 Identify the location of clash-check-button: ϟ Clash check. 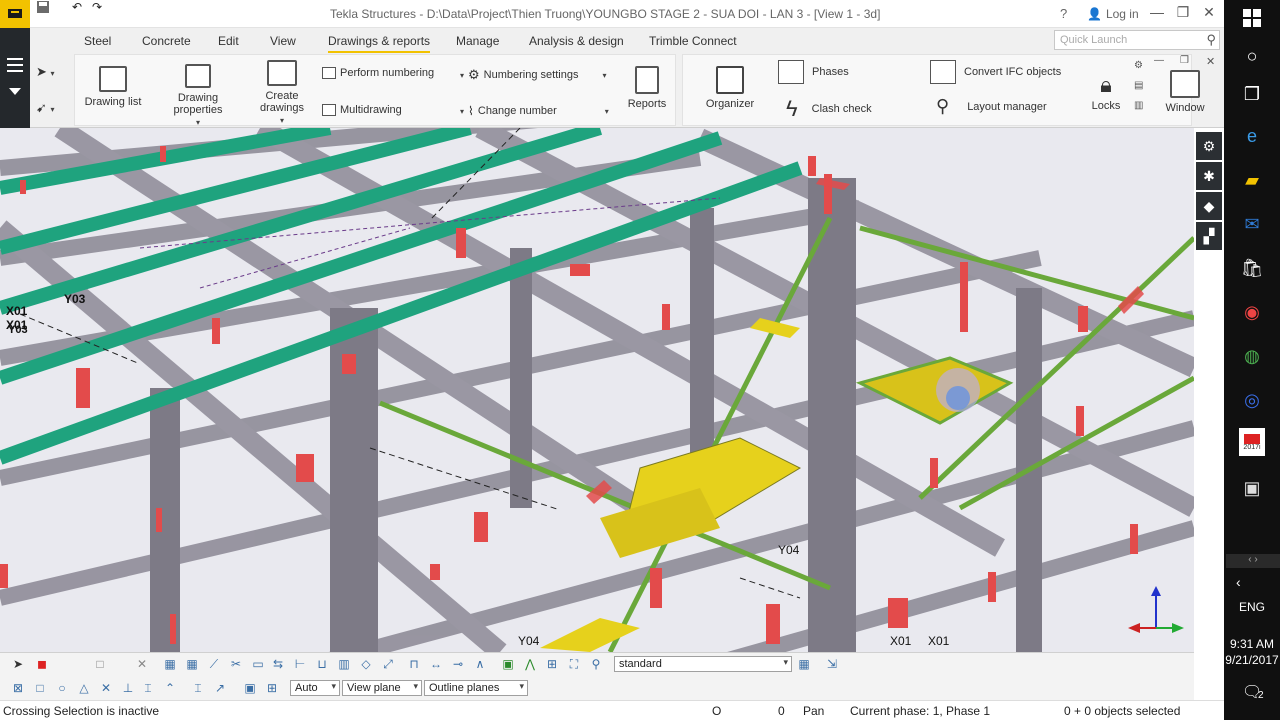
(829, 109).